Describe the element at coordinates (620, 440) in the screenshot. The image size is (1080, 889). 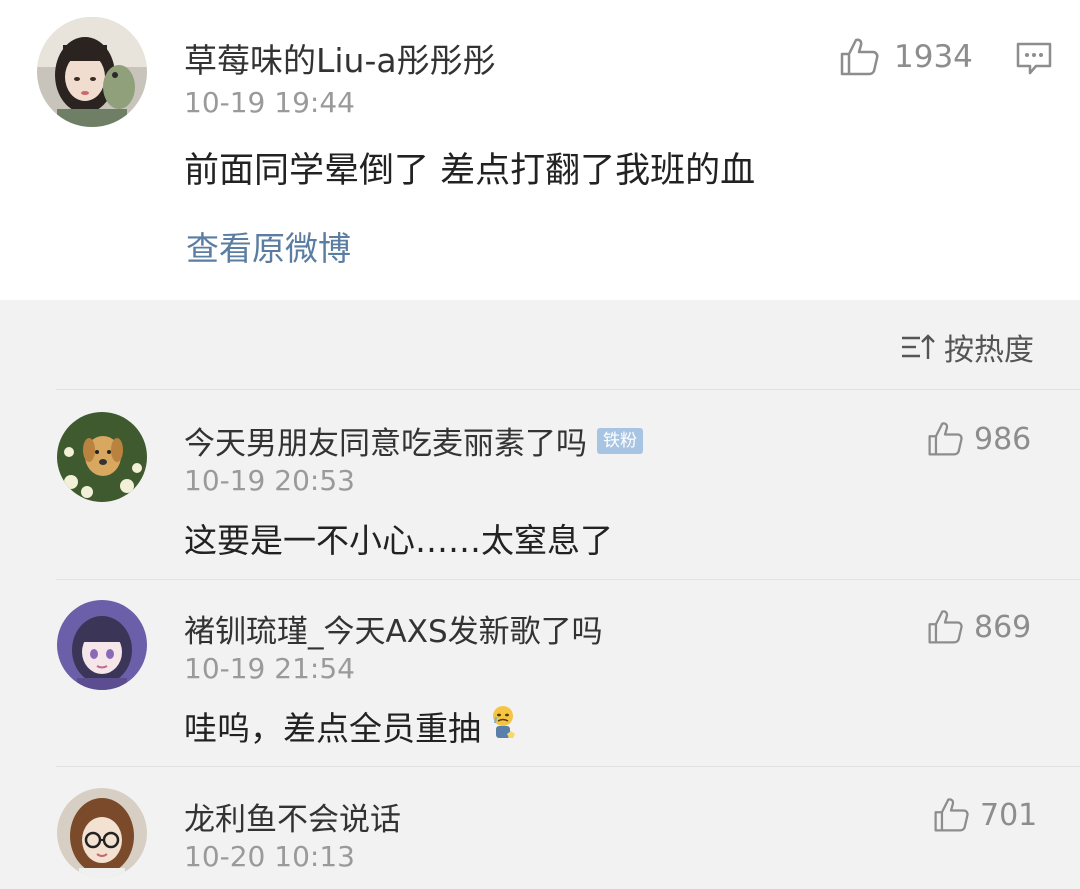
I see `iron-fan-badge: 铁粉` at that location.